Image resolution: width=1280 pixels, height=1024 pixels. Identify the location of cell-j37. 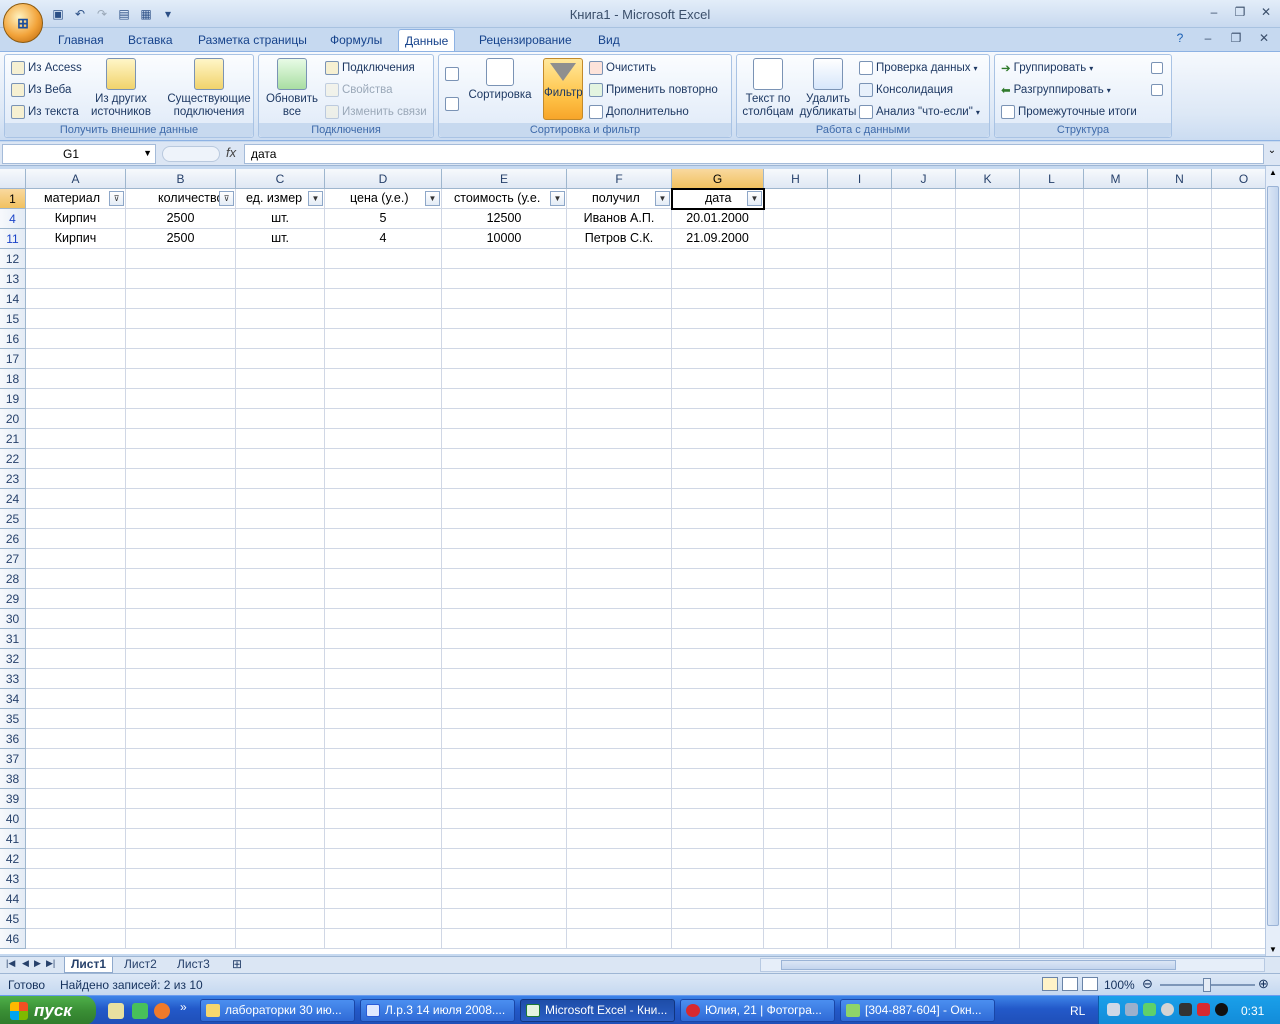
(924, 759).